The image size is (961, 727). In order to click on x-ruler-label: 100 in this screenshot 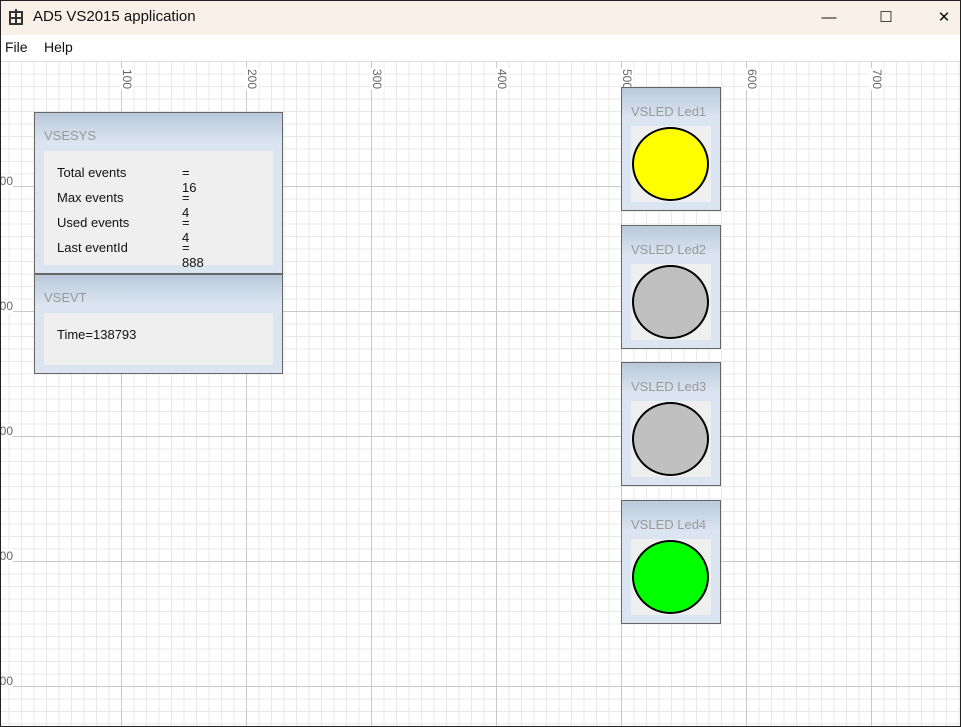, I will do `click(127, 79)`.